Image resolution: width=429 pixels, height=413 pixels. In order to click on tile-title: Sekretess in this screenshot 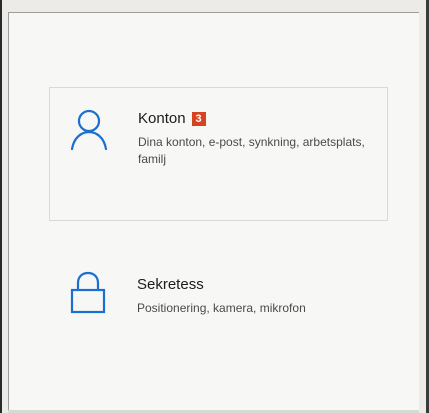, I will do `click(170, 284)`.